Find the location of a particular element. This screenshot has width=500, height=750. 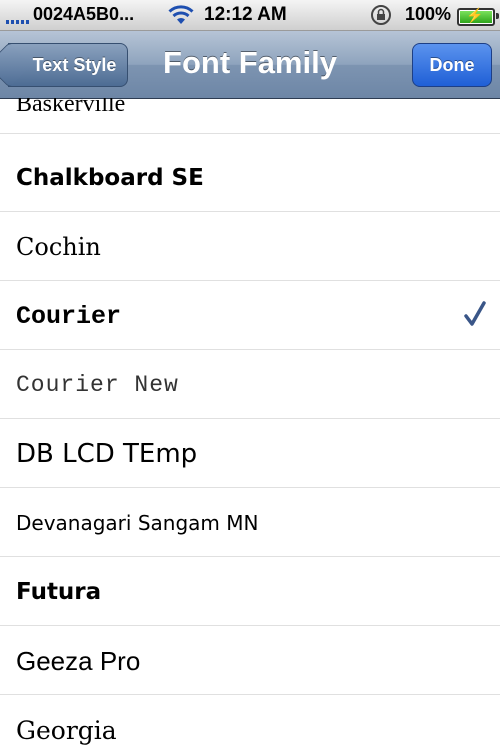

font-row-db-lcd-temp: DB LCD TEmp is located at coordinates (250, 454).